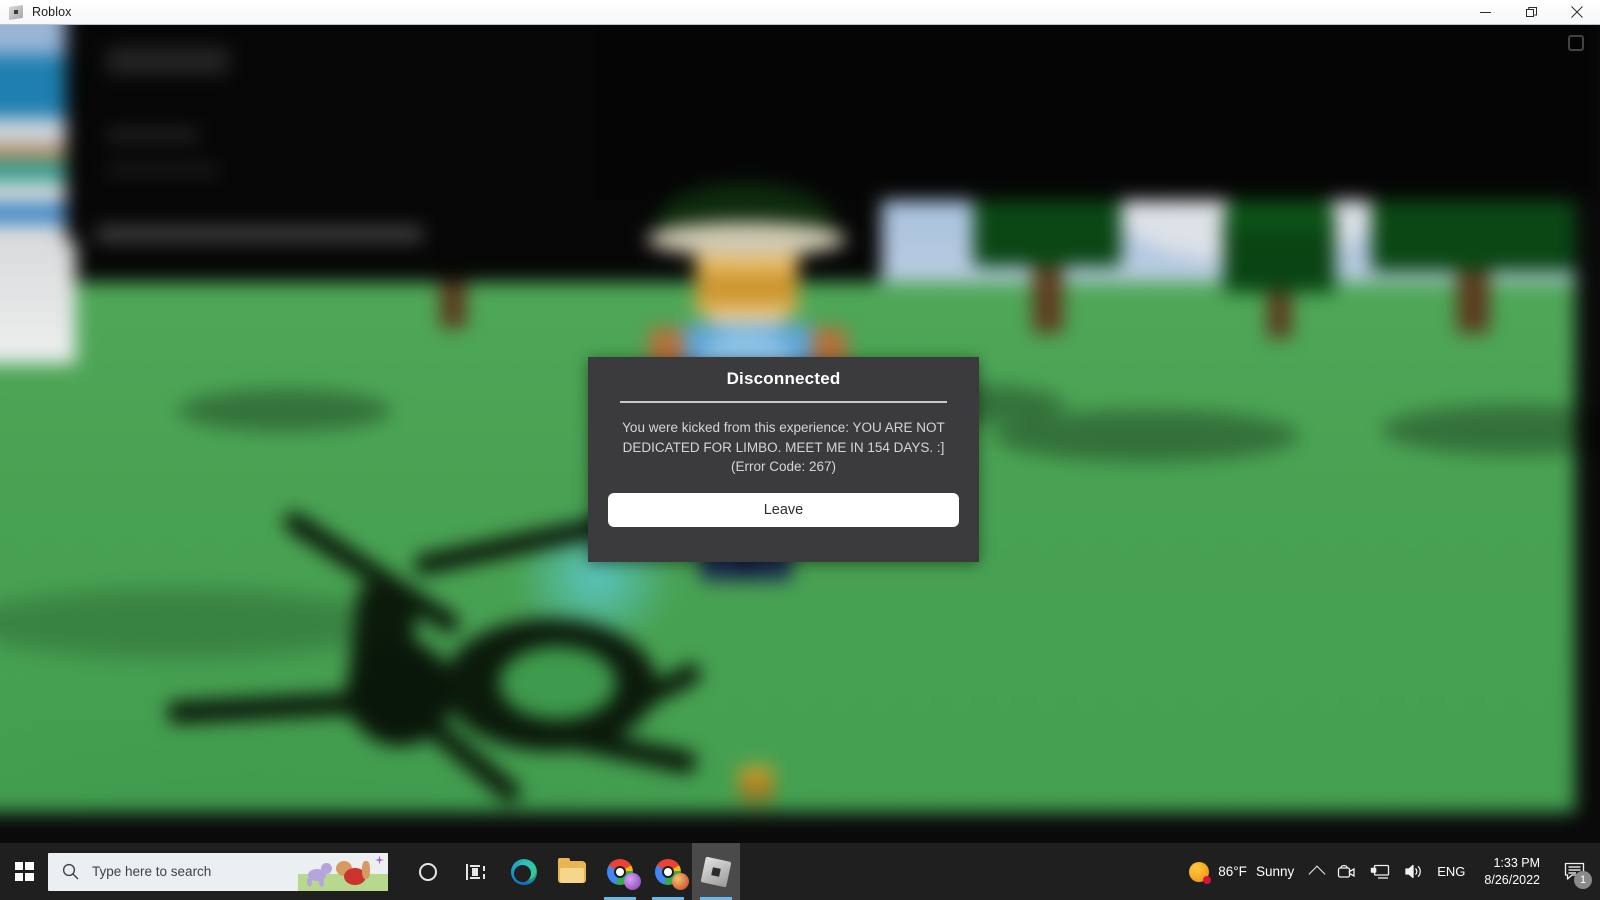  What do you see at coordinates (731, 12) in the screenshot?
I see `titlebar-left: Roblox` at bounding box center [731, 12].